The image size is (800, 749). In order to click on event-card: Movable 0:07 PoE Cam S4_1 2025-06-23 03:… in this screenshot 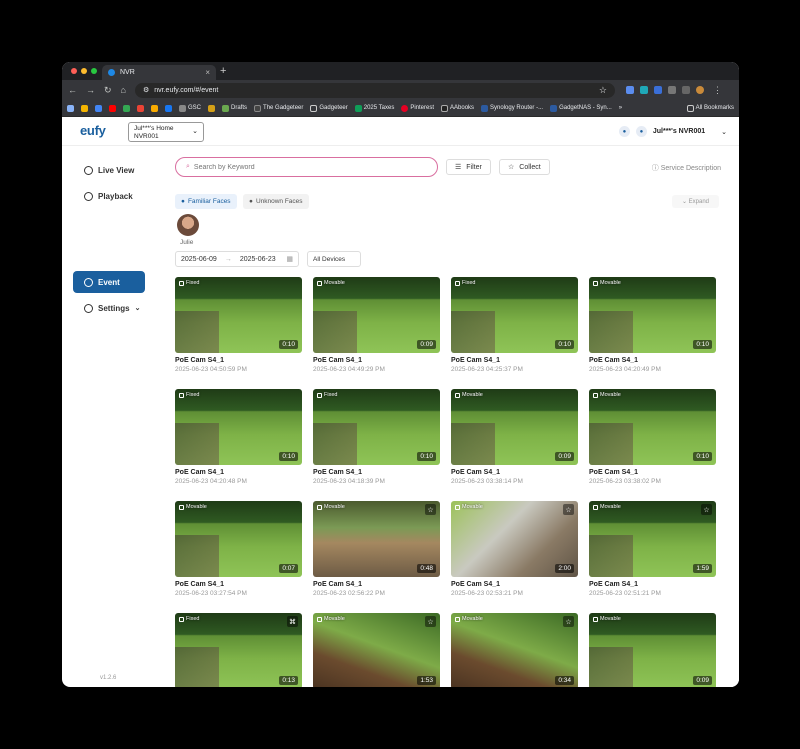, I will do `click(238, 549)`.